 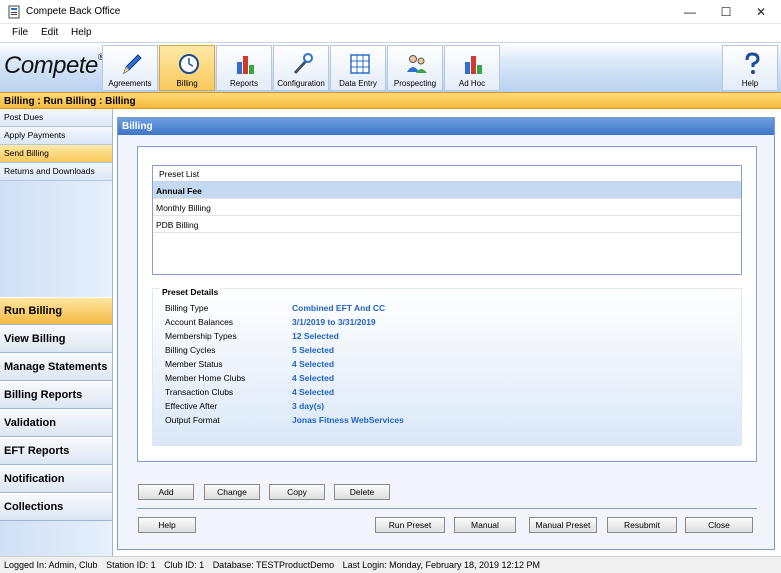 I want to click on compete-logo: Compete®, so click(x=54, y=65).